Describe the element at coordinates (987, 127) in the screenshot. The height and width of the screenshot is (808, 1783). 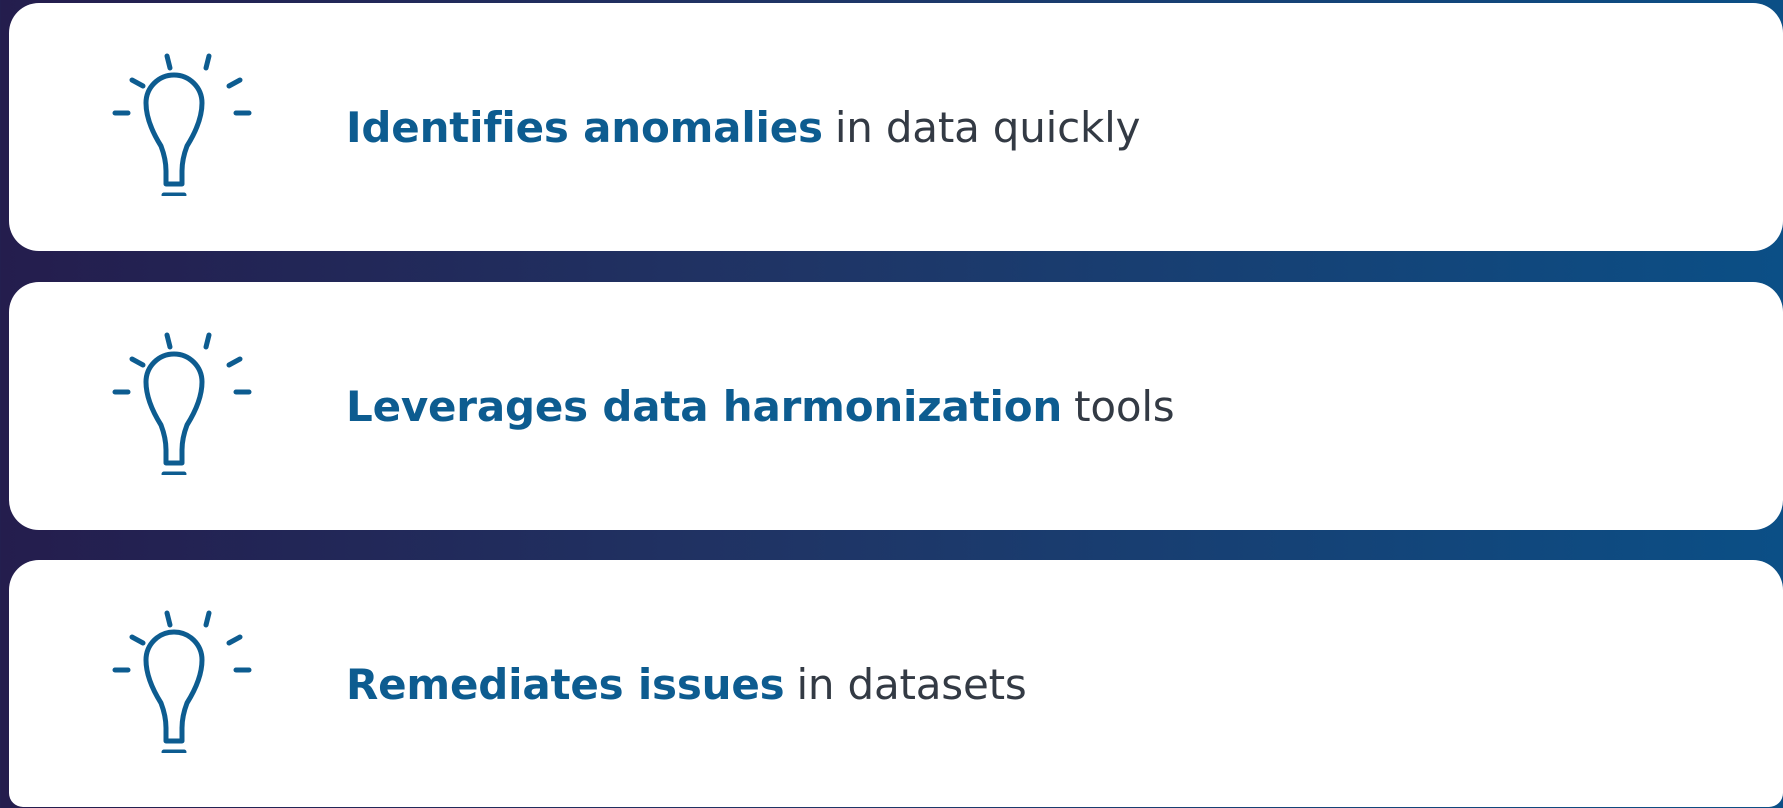
I see `feature-text-rest: in data quickly` at that location.